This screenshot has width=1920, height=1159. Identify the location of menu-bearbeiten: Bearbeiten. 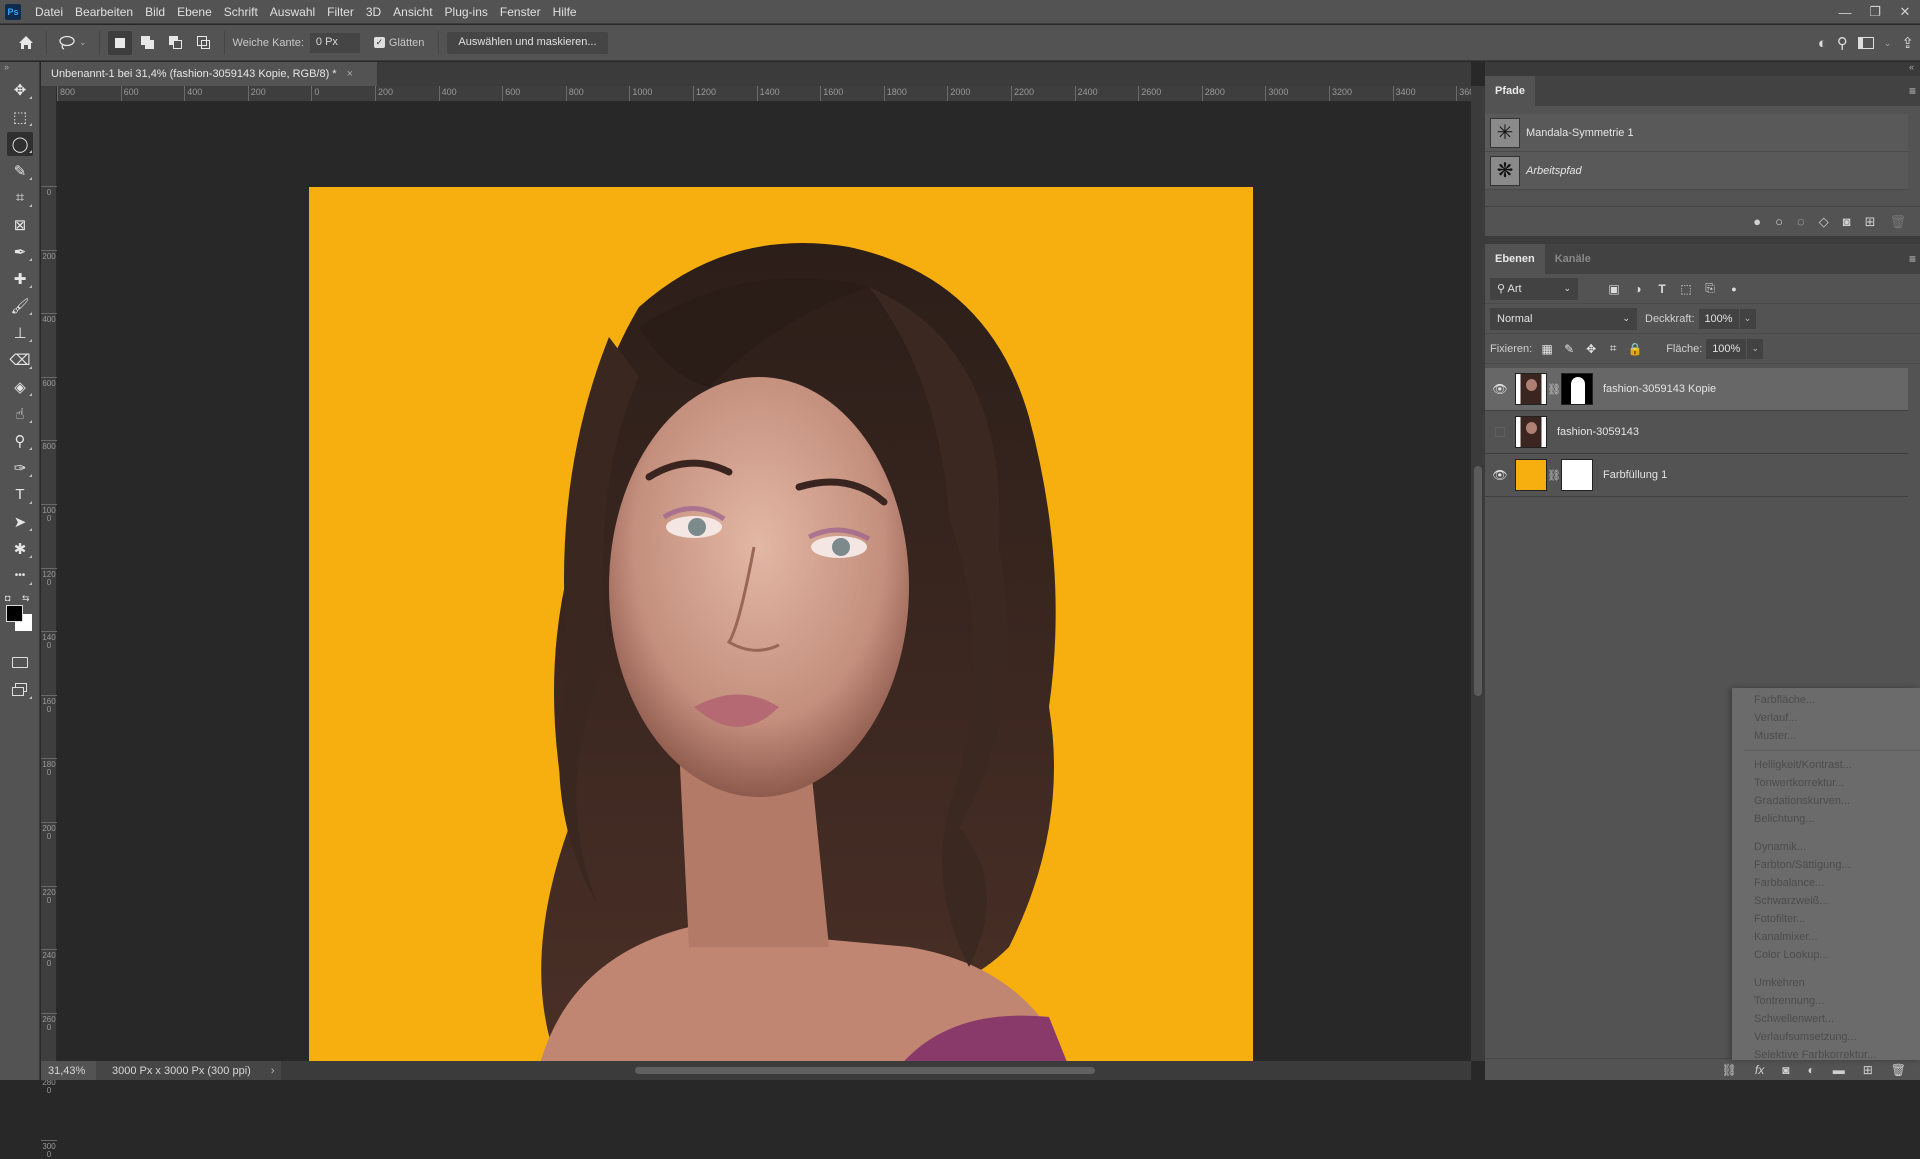
(104, 12).